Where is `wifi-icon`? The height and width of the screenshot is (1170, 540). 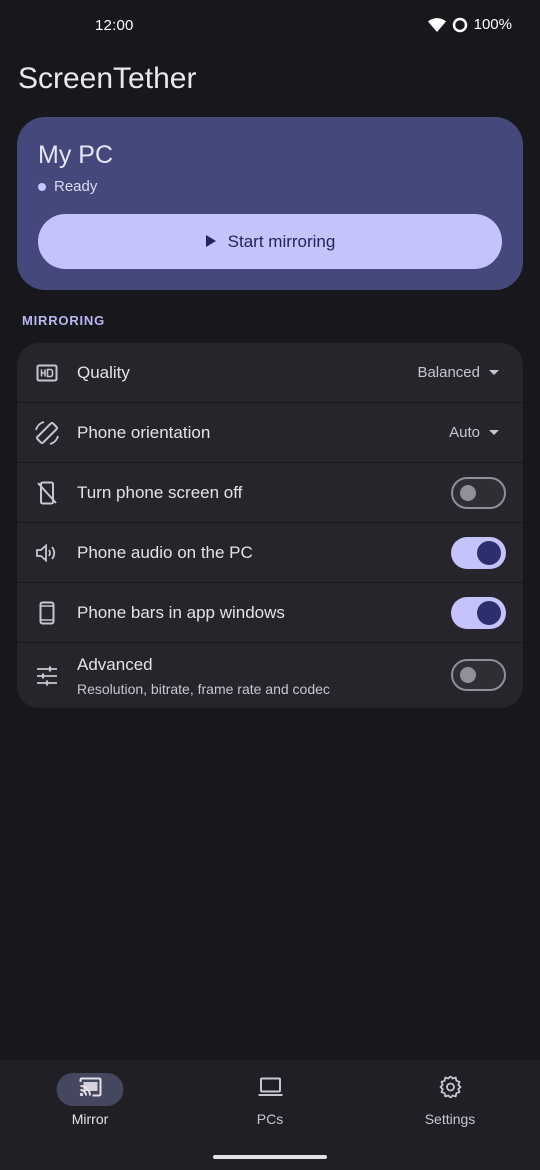 wifi-icon is located at coordinates (436, 24).